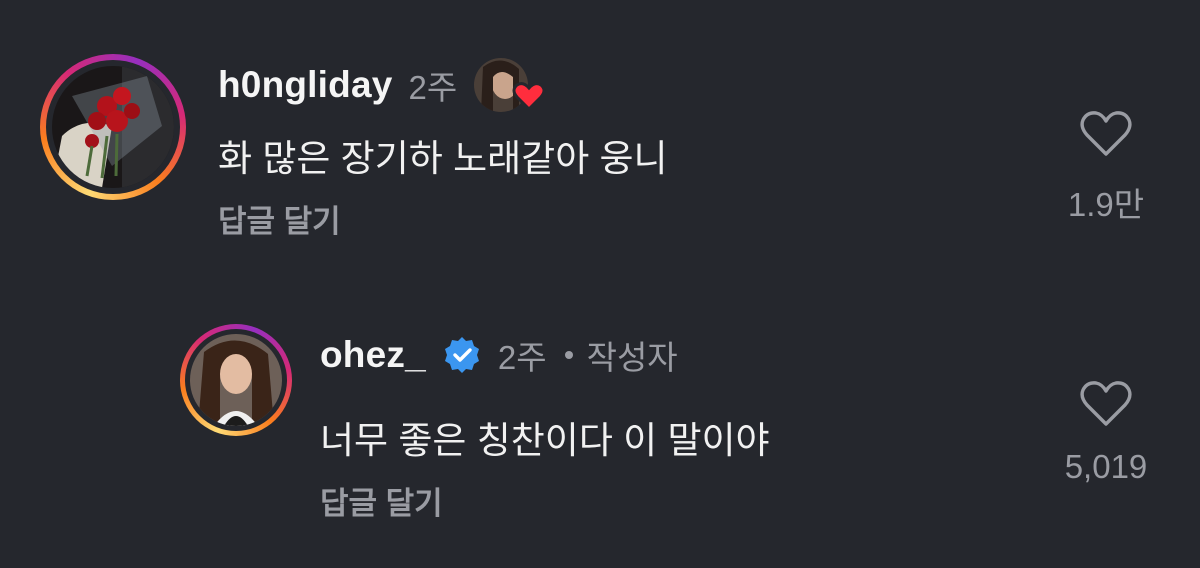 This screenshot has width=1200, height=568. What do you see at coordinates (511, 85) in the screenshot?
I see `author-liked-badge` at bounding box center [511, 85].